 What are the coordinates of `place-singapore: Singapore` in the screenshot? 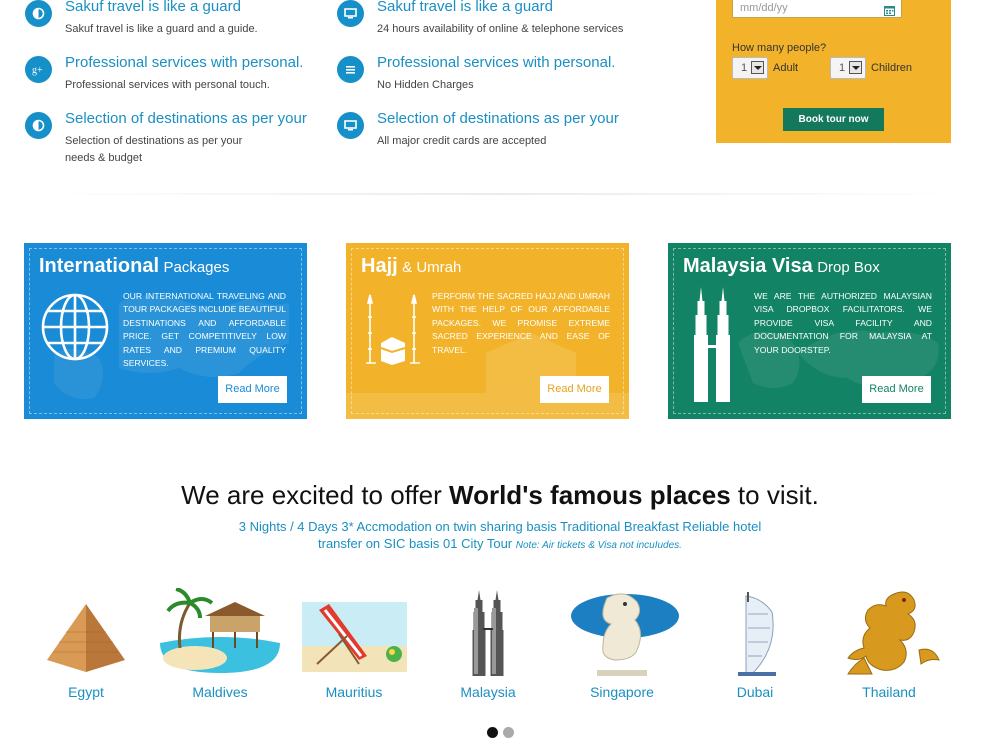 It's located at (622, 648).